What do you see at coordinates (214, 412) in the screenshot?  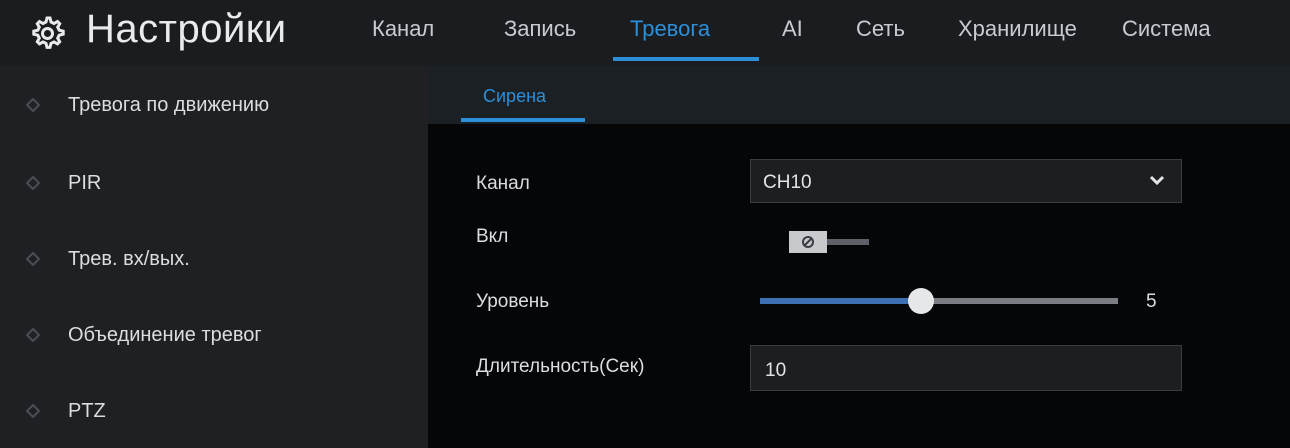 I see `sidebar-item-ptz: PTZ` at bounding box center [214, 412].